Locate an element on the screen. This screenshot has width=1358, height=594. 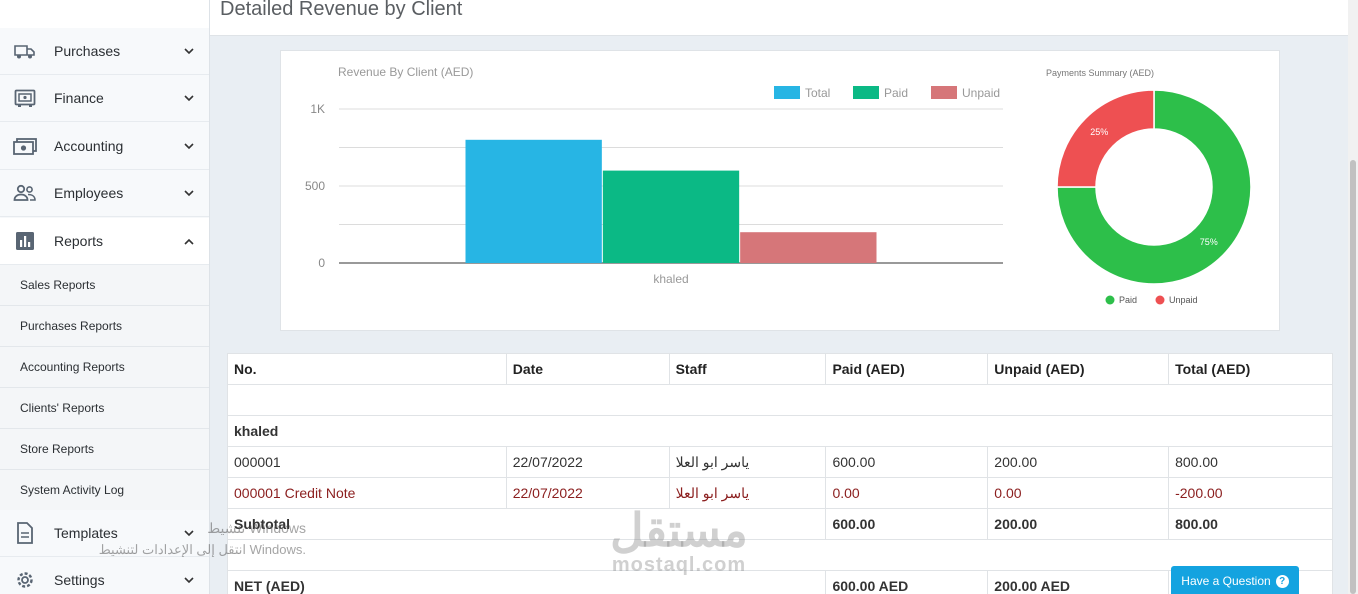
document-icon is located at coordinates (25, 533).